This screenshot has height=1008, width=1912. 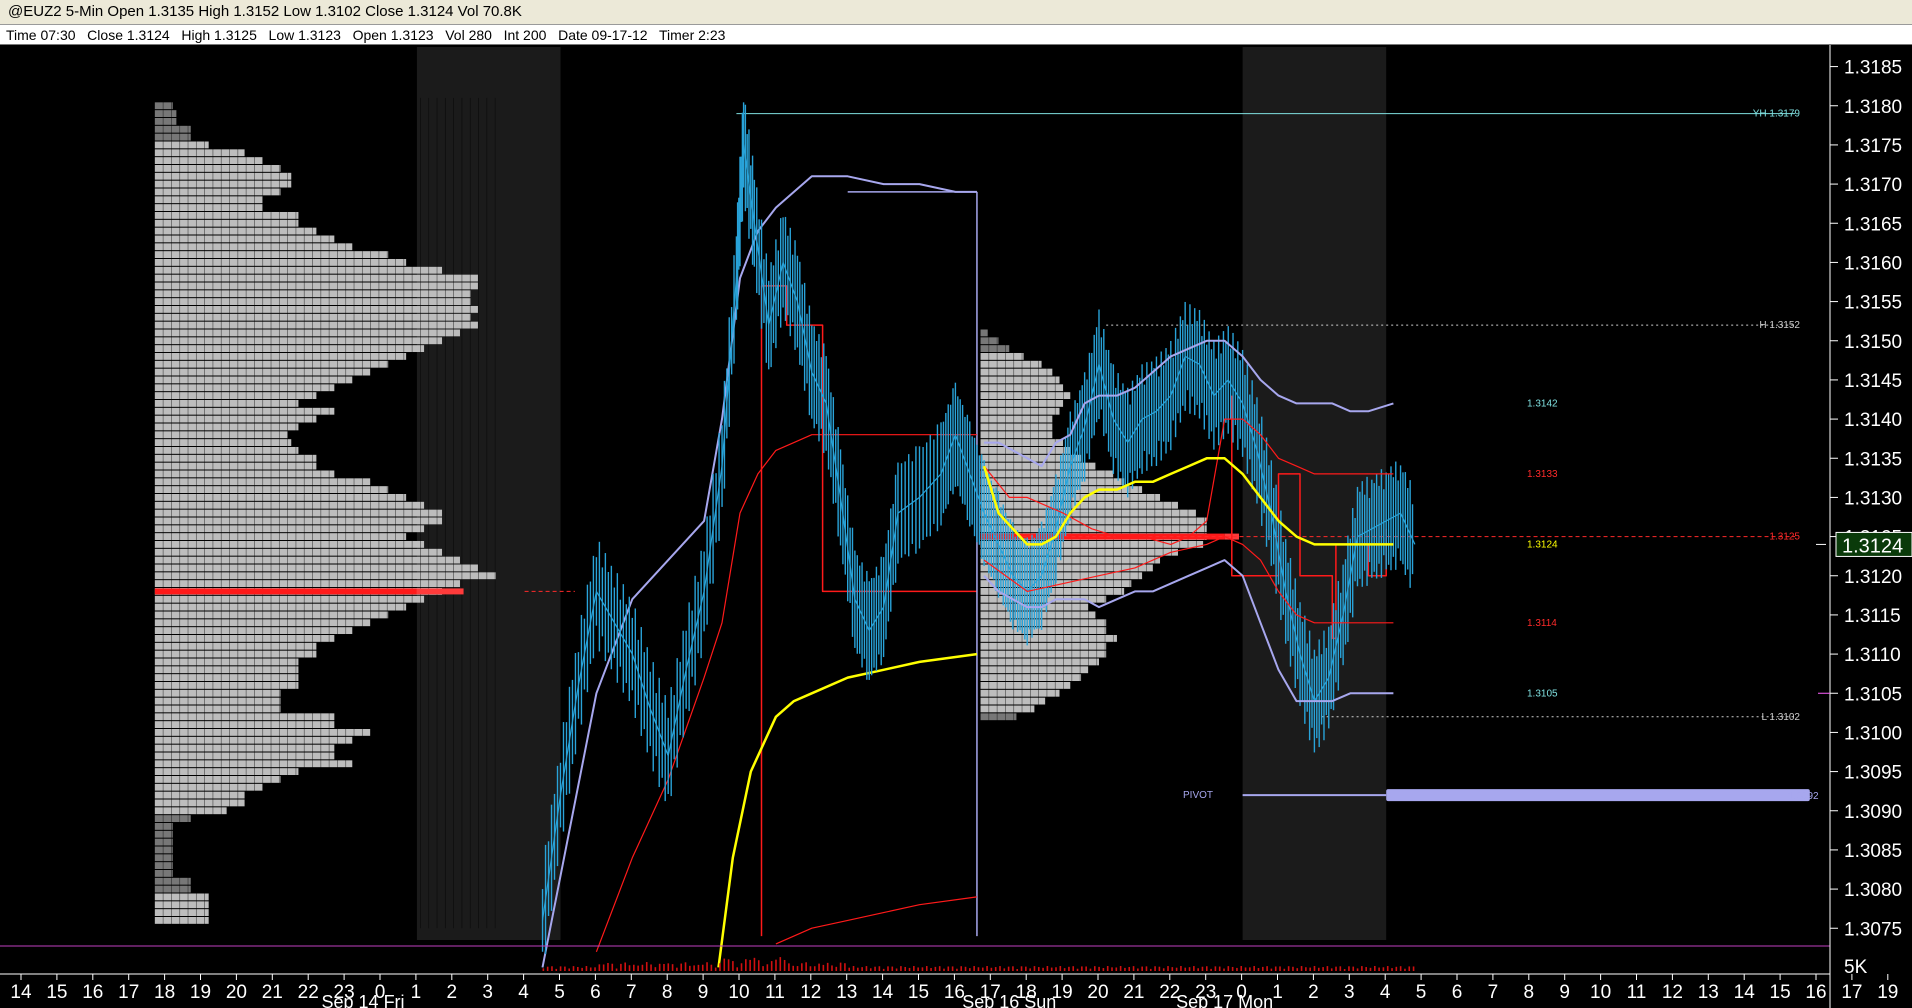 I want to click on time-axis-label: 10, so click(x=1600, y=992).